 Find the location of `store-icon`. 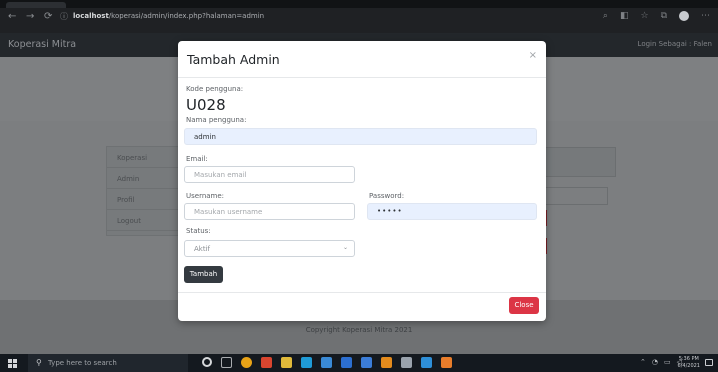

store-icon is located at coordinates (426, 362).